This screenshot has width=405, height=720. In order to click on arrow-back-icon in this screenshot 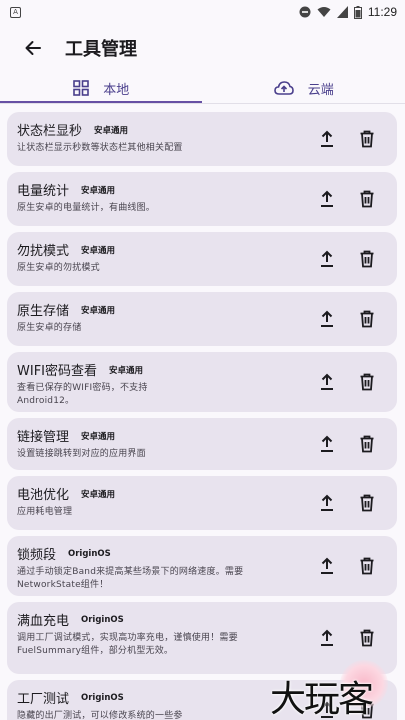, I will do `click(33, 48)`.